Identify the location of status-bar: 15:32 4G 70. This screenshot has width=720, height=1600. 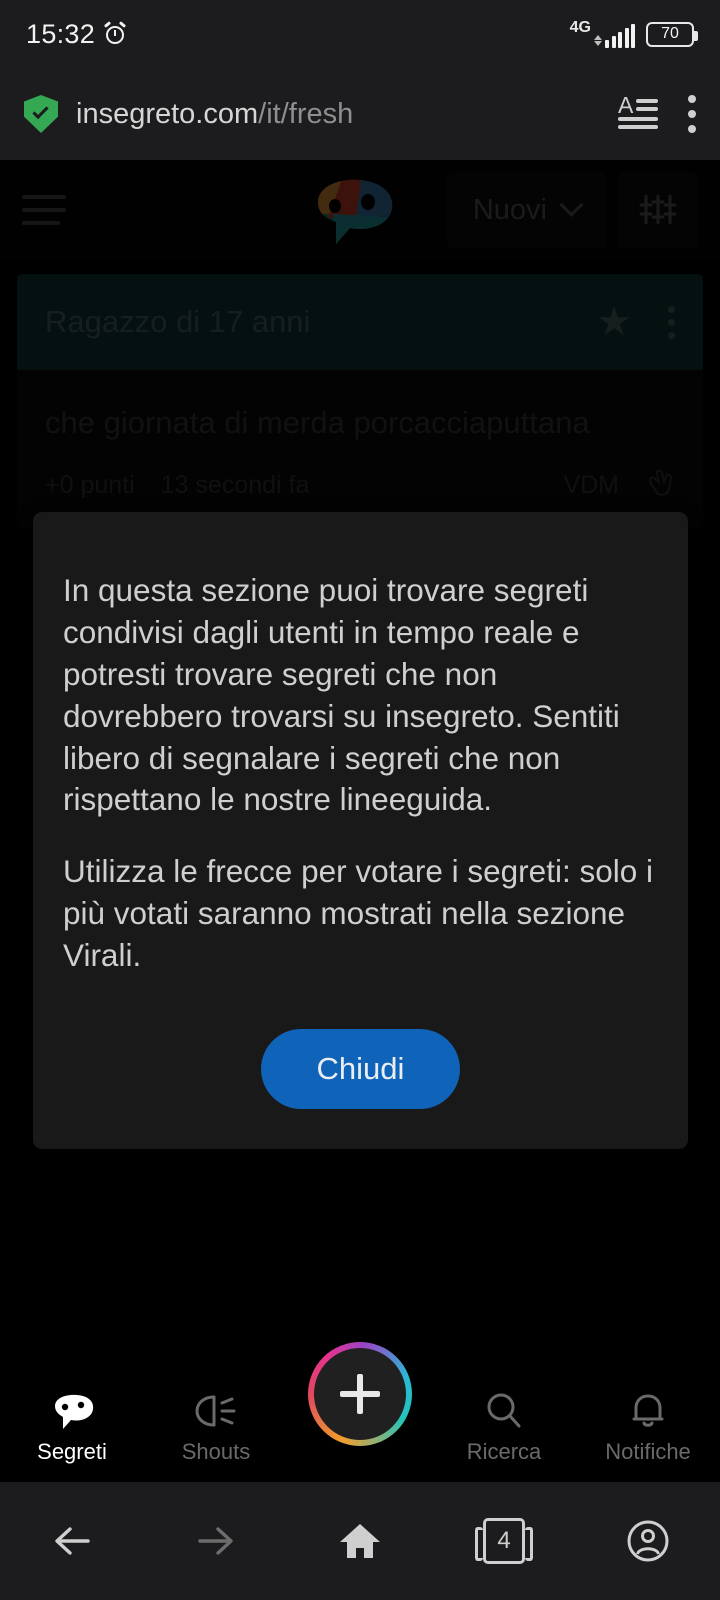
(360, 34).